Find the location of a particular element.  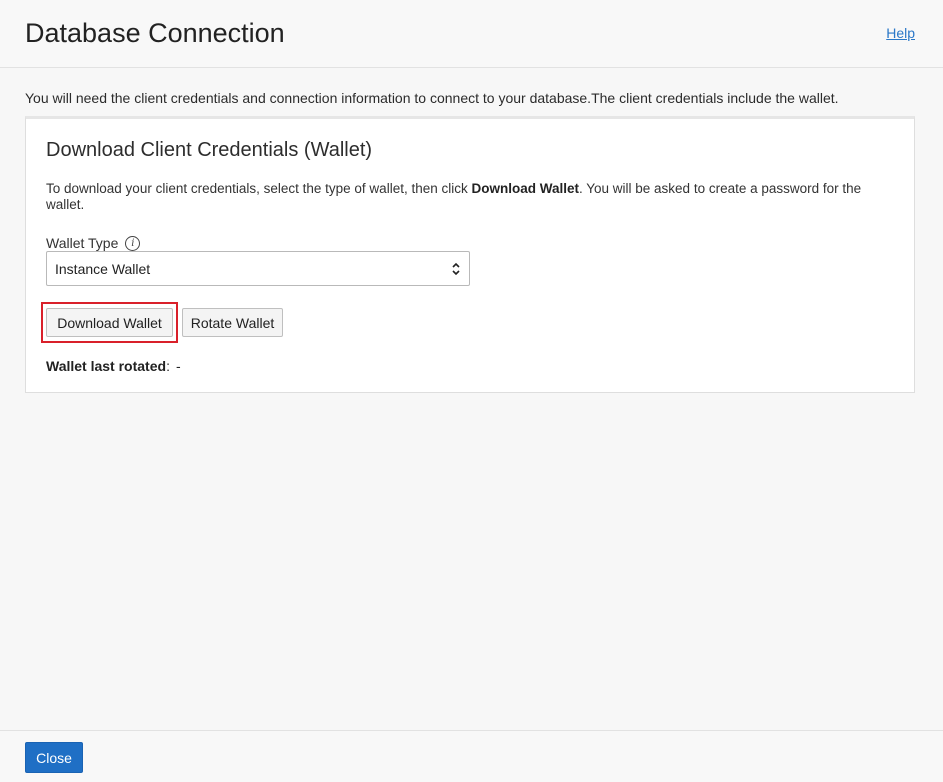

wallet-type-value: Instance Wallet is located at coordinates (103, 268).